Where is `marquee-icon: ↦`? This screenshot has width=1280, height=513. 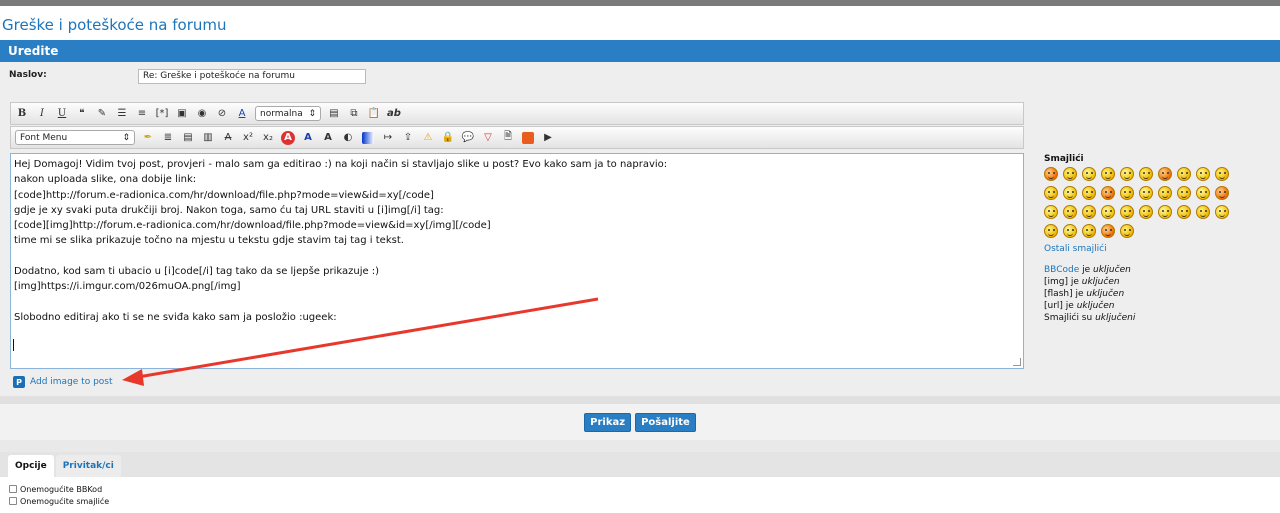
marquee-icon: ↦ is located at coordinates (388, 138).